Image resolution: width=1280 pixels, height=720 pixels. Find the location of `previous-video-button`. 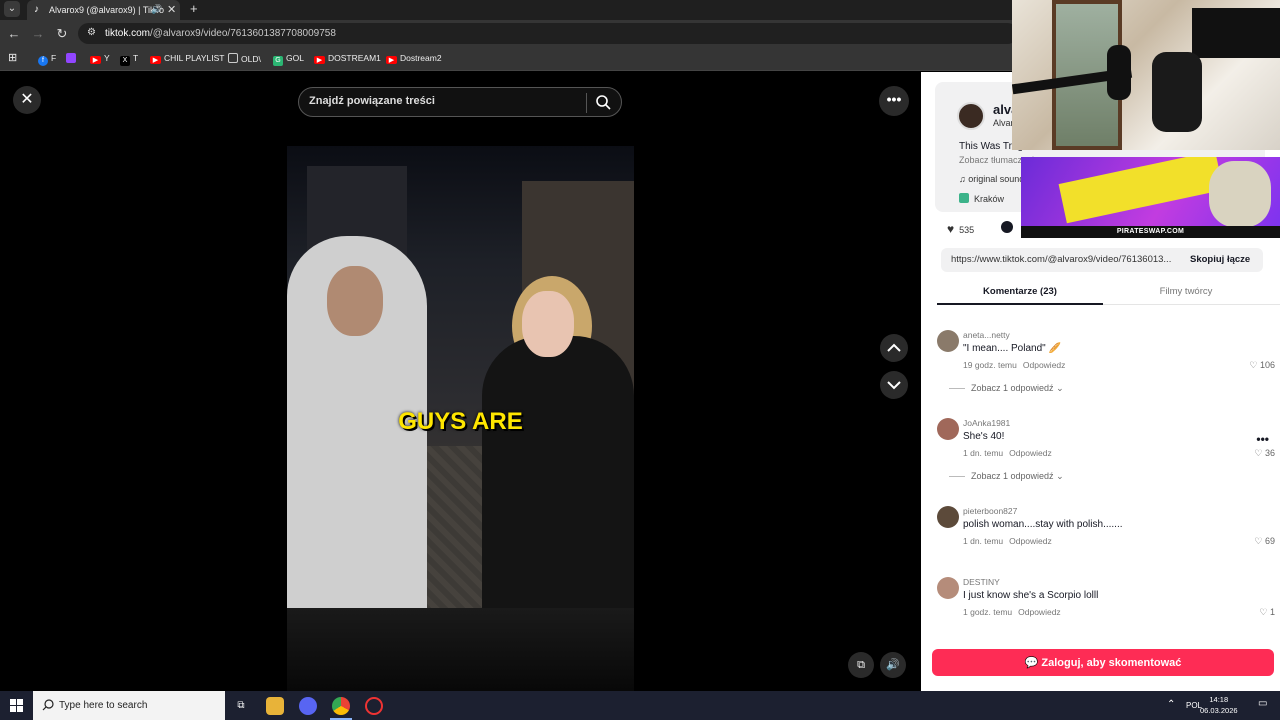

previous-video-button is located at coordinates (894, 348).